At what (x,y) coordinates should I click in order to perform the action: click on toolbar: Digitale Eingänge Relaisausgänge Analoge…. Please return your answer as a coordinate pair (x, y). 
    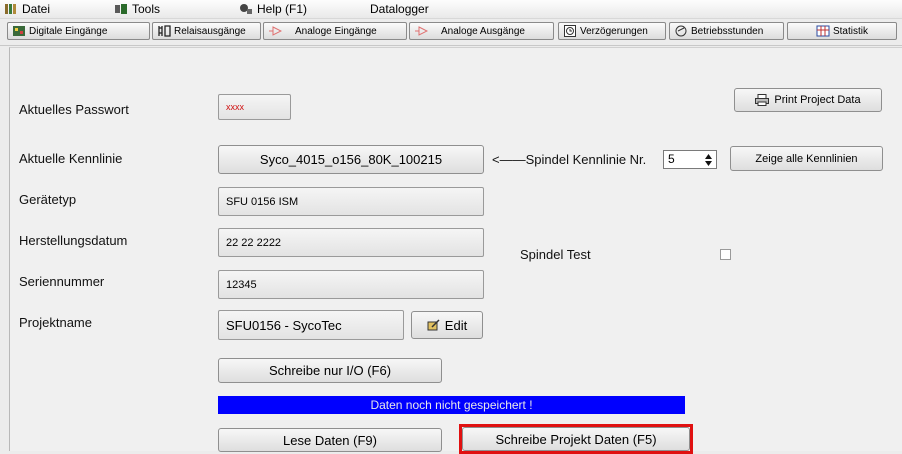
    Looking at the image, I should click on (451, 32).